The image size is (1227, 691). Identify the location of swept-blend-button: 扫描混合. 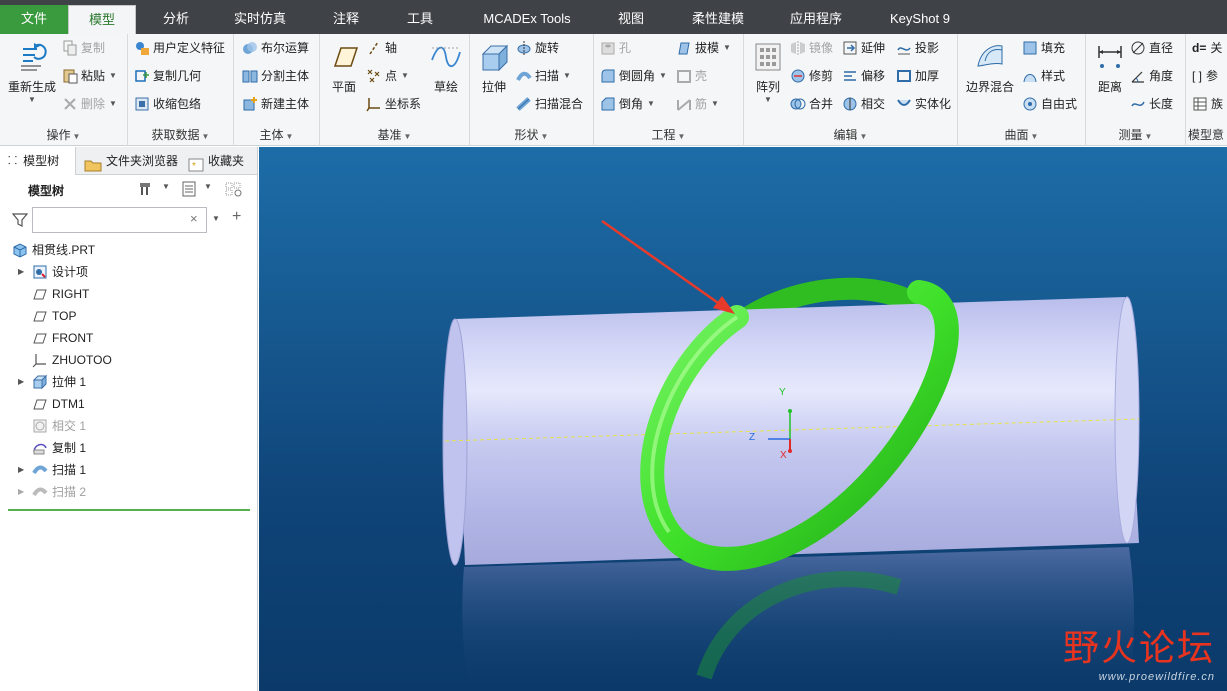
(549, 104).